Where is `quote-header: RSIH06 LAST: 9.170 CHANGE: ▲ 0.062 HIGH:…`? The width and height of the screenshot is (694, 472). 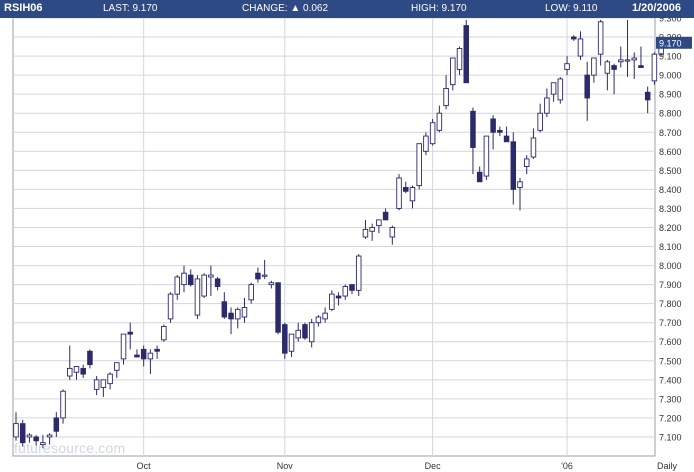 quote-header: RSIH06 LAST: 9.170 CHANGE: ▲ 0.062 HIGH:… is located at coordinates (347, 9).